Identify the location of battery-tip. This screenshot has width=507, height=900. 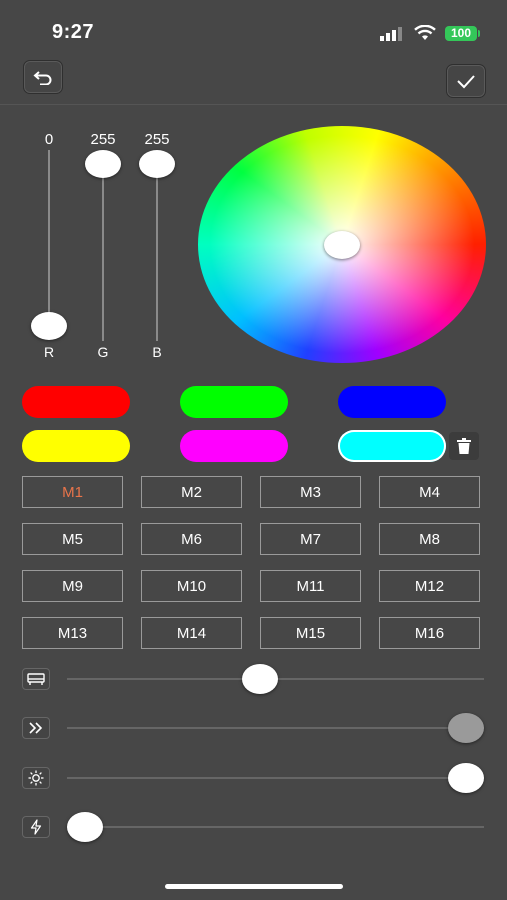
(479, 33).